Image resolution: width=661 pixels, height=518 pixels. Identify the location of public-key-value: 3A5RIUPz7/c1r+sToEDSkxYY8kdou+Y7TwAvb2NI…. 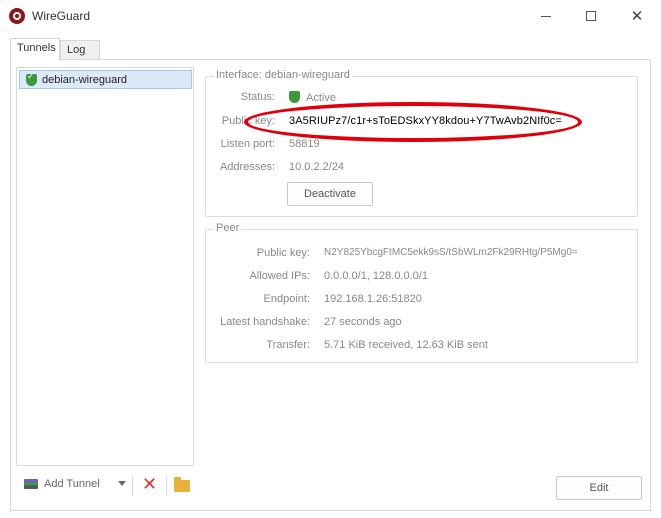
(425, 121).